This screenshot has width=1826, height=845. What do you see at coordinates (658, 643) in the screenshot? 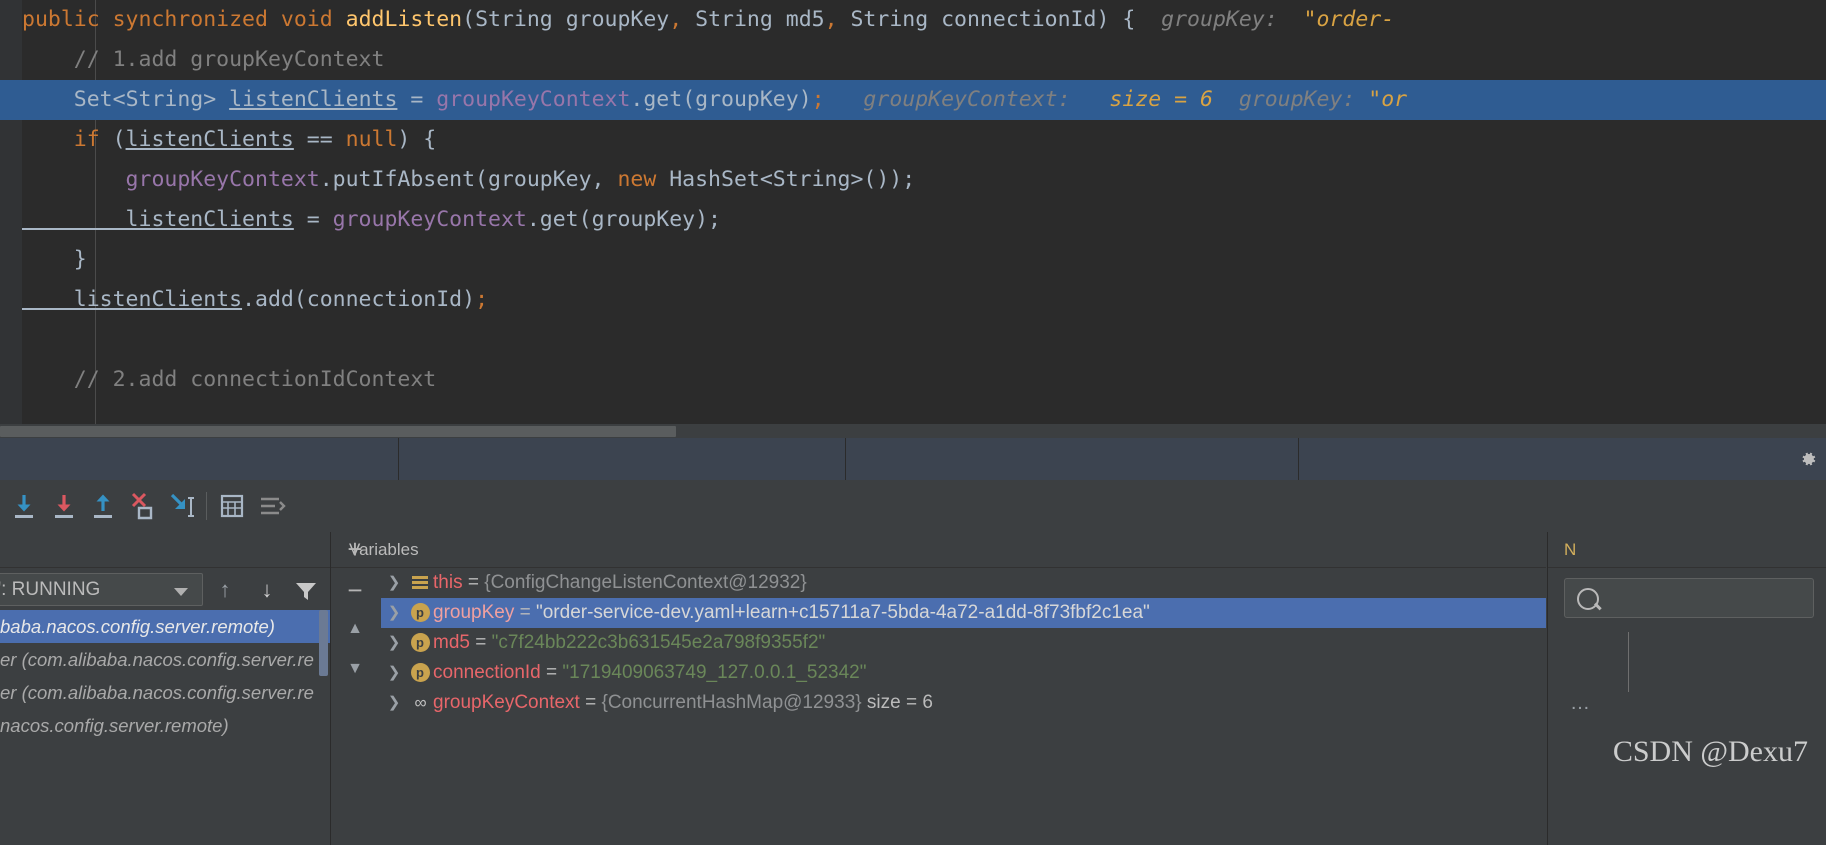
I see `variable-string-value: "c7f24bb222c3b631545e2a798f9355f2"` at bounding box center [658, 643].